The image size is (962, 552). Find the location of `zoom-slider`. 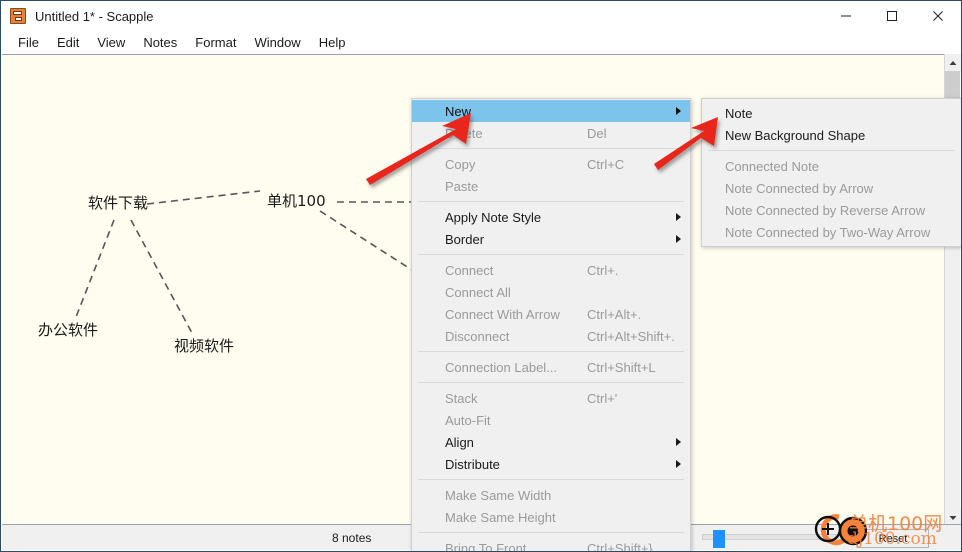

zoom-slider is located at coordinates (786, 539).